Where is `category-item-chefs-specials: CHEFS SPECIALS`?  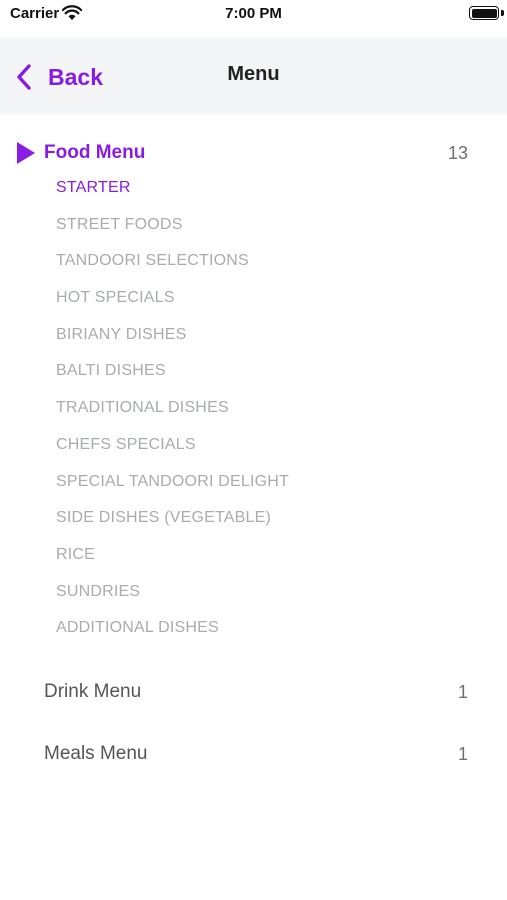 category-item-chefs-specials: CHEFS SPECIALS is located at coordinates (172, 453).